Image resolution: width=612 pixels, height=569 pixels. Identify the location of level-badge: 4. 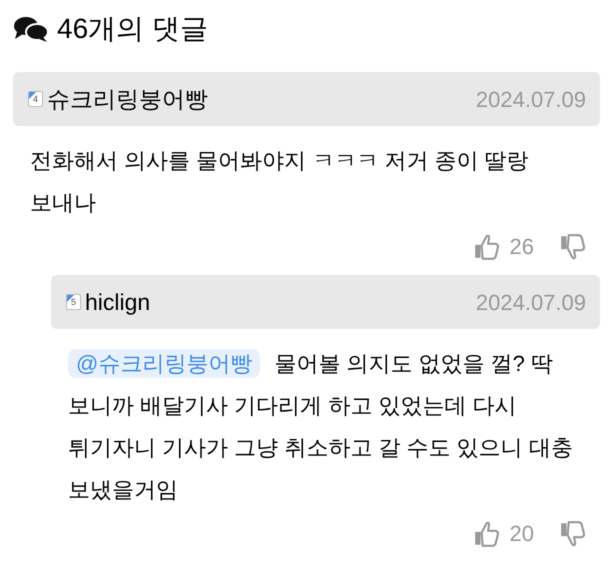
(35, 99).